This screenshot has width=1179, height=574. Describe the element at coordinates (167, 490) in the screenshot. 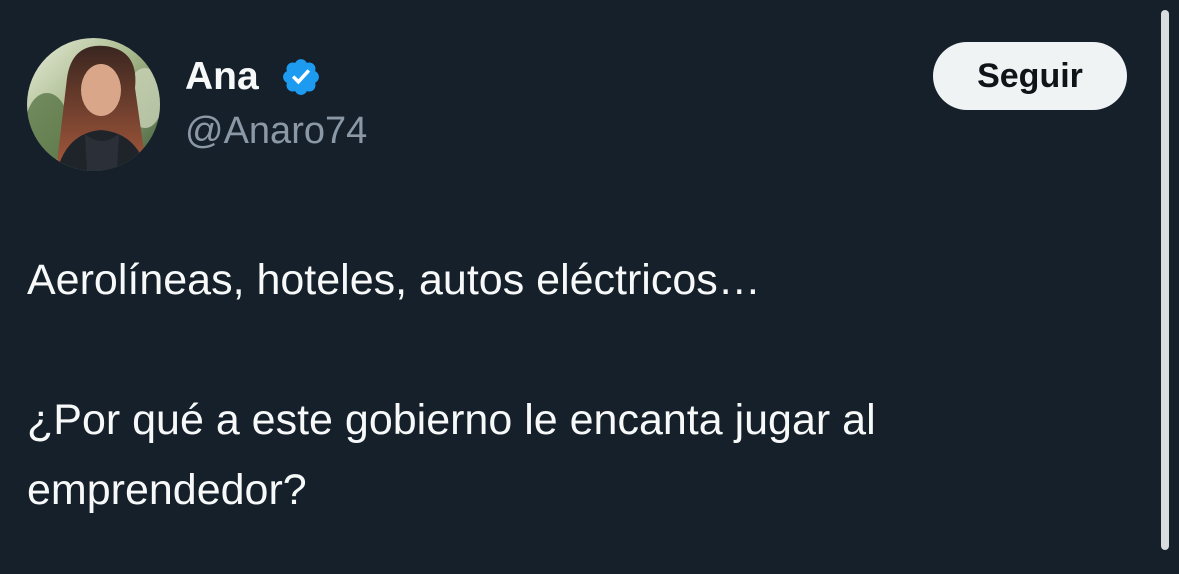

I see `tweet-text-line: emprendedor?` at that location.